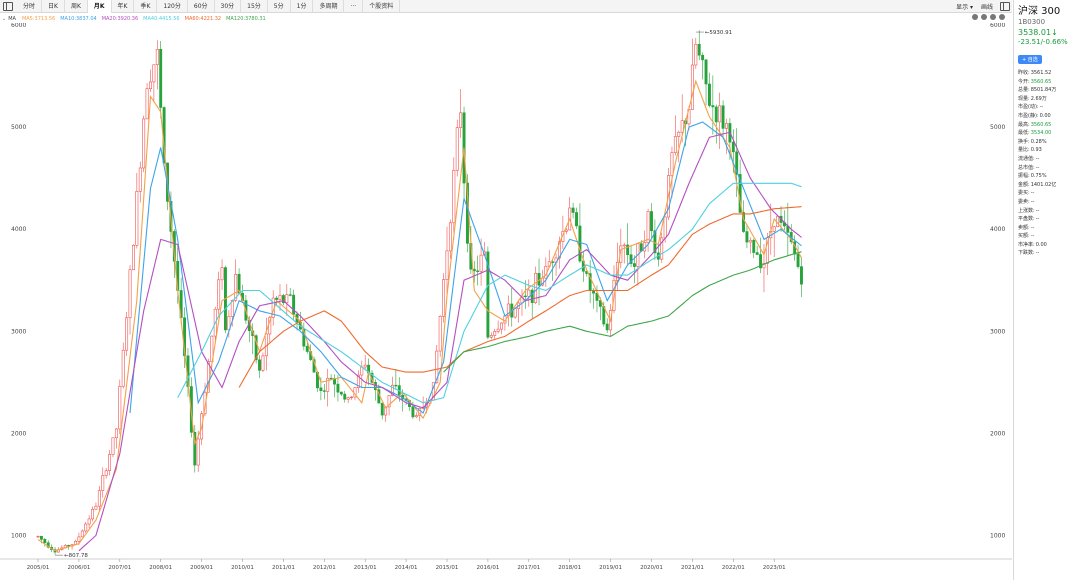  I want to click on quote-stat-row: 市盈(静):0.00, so click(1047, 116).